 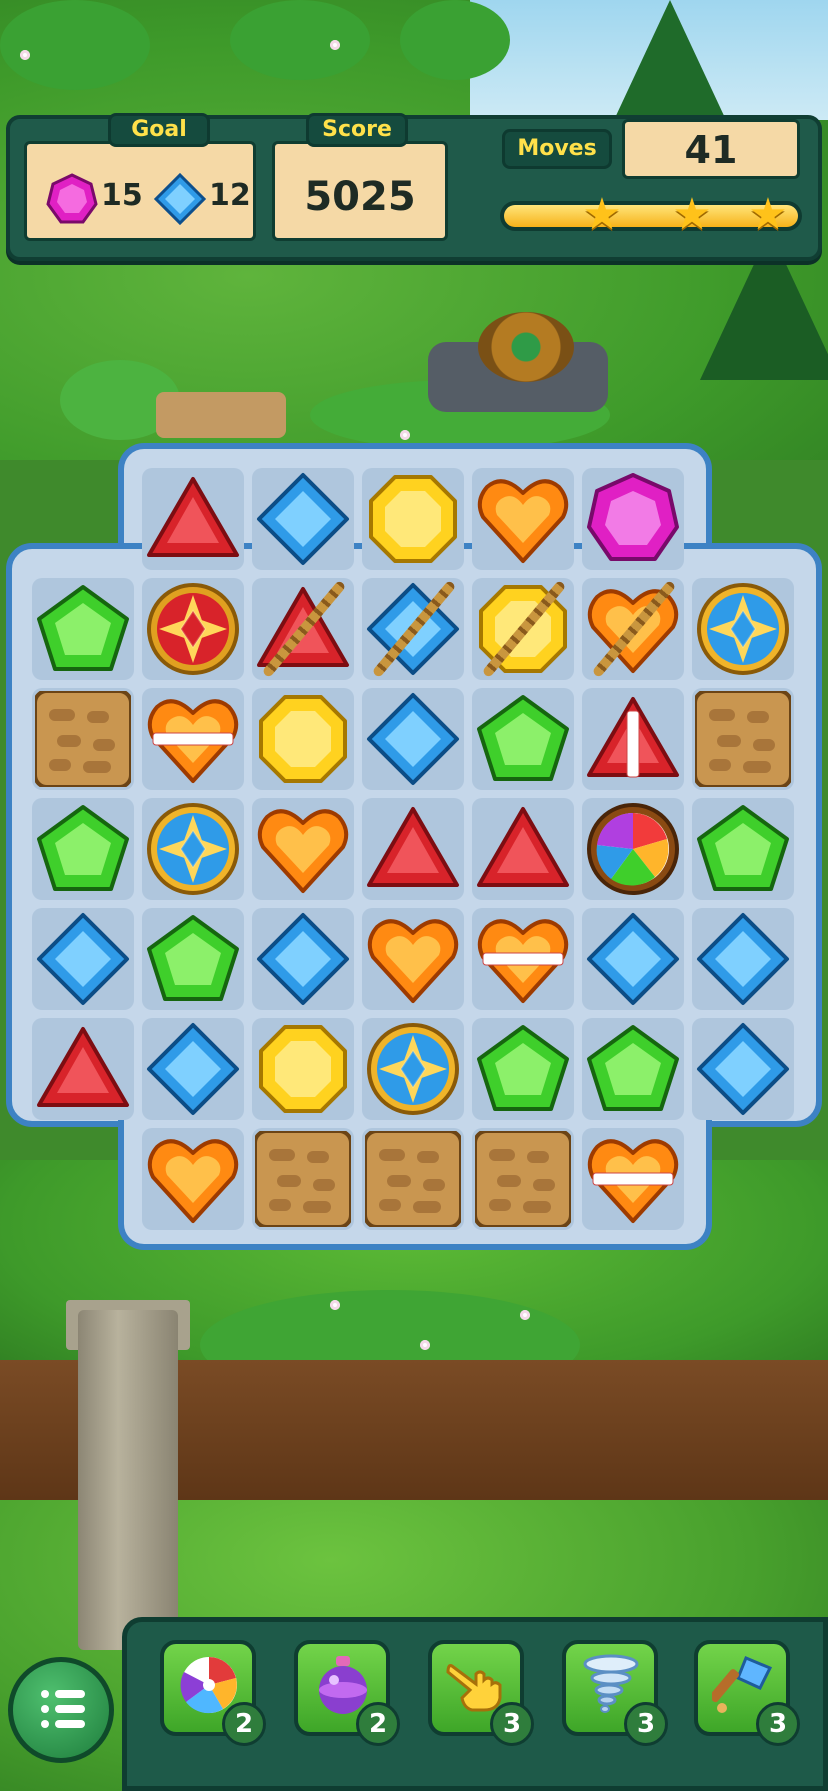 I want to click on moves-label: Moves, so click(x=557, y=149).